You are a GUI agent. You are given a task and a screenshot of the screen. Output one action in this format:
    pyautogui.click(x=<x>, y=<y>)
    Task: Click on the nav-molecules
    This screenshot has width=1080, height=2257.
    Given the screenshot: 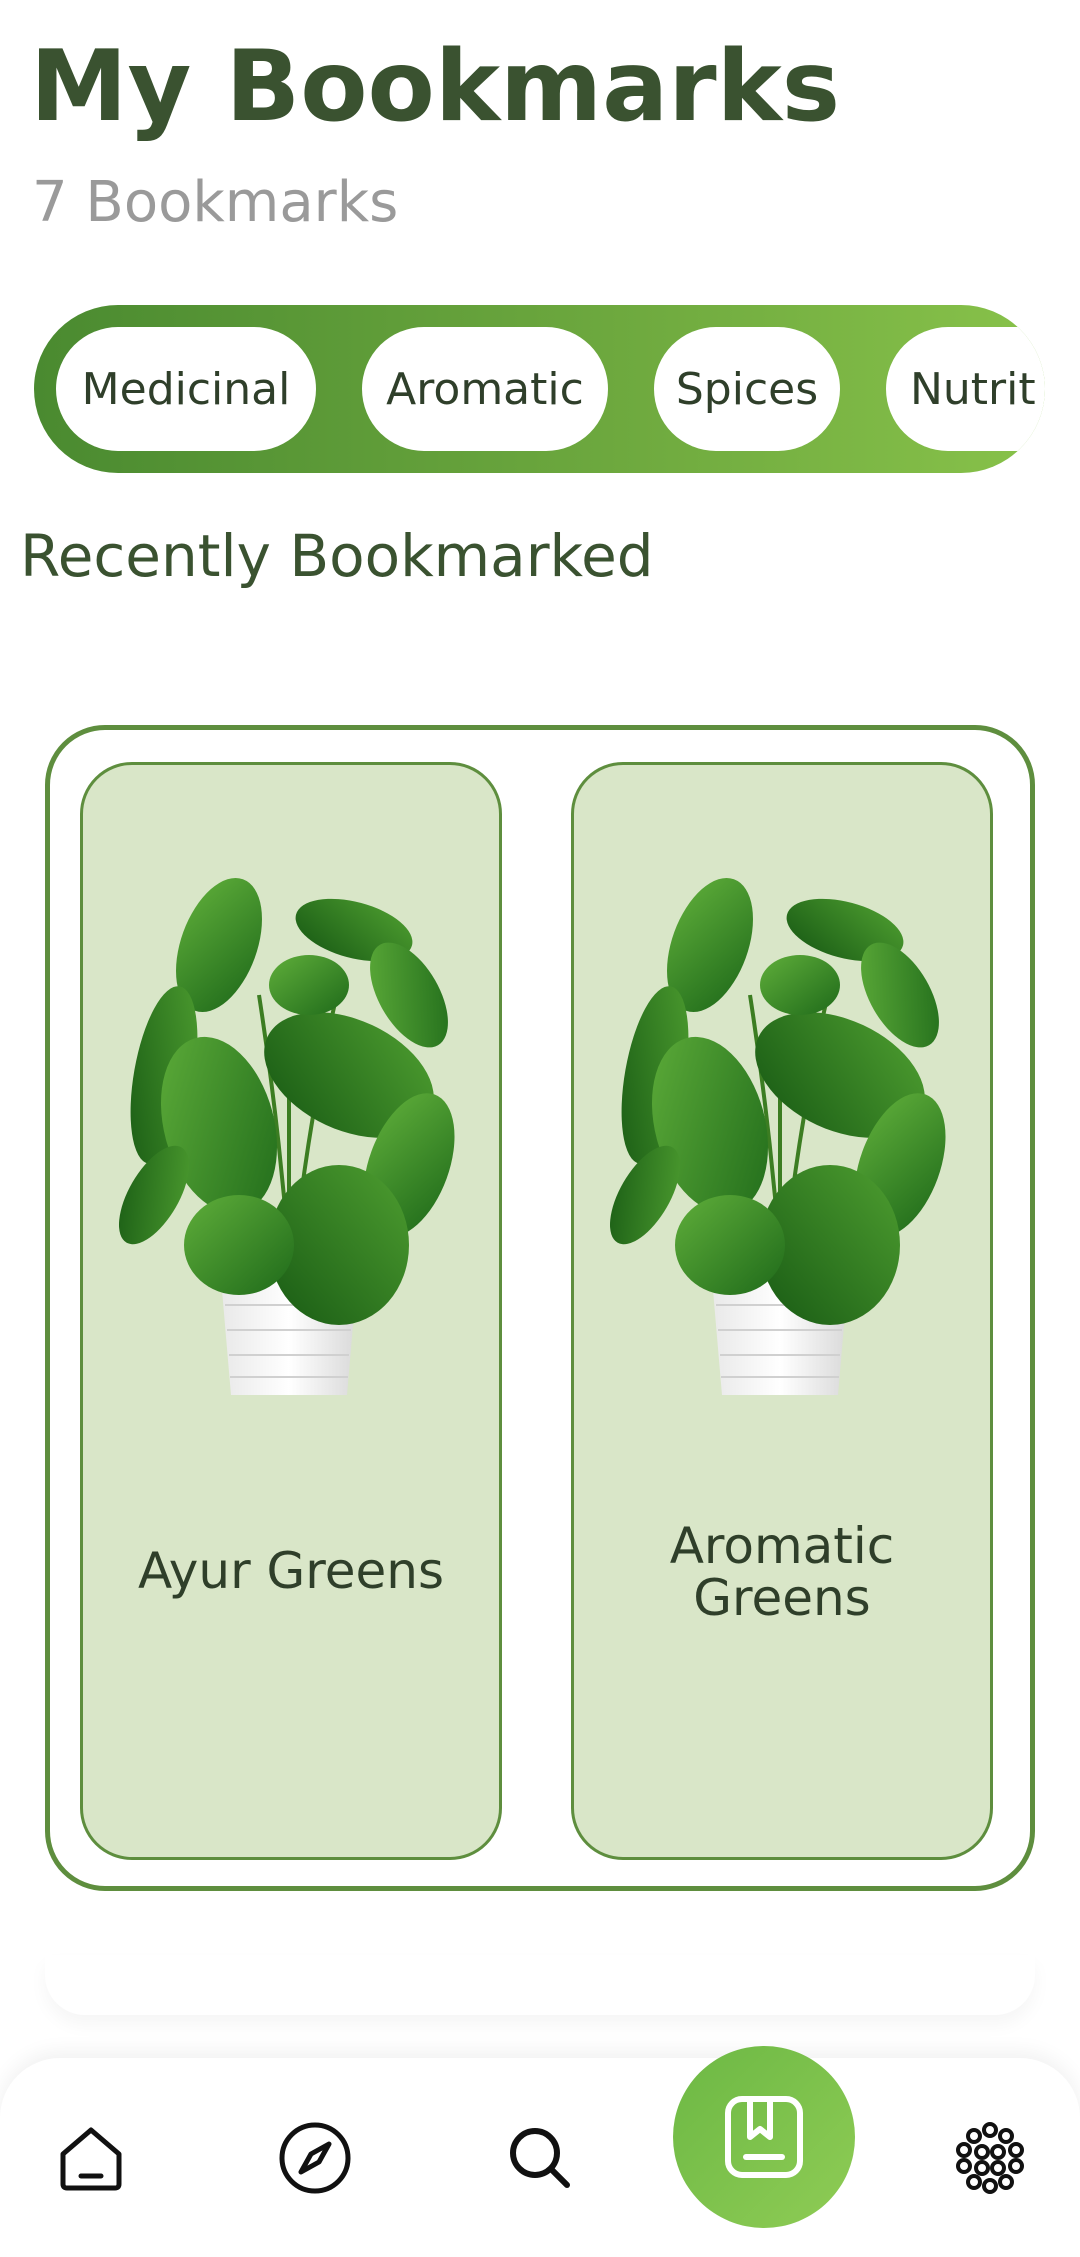 What is the action you would take?
    pyautogui.click(x=990, y=2157)
    